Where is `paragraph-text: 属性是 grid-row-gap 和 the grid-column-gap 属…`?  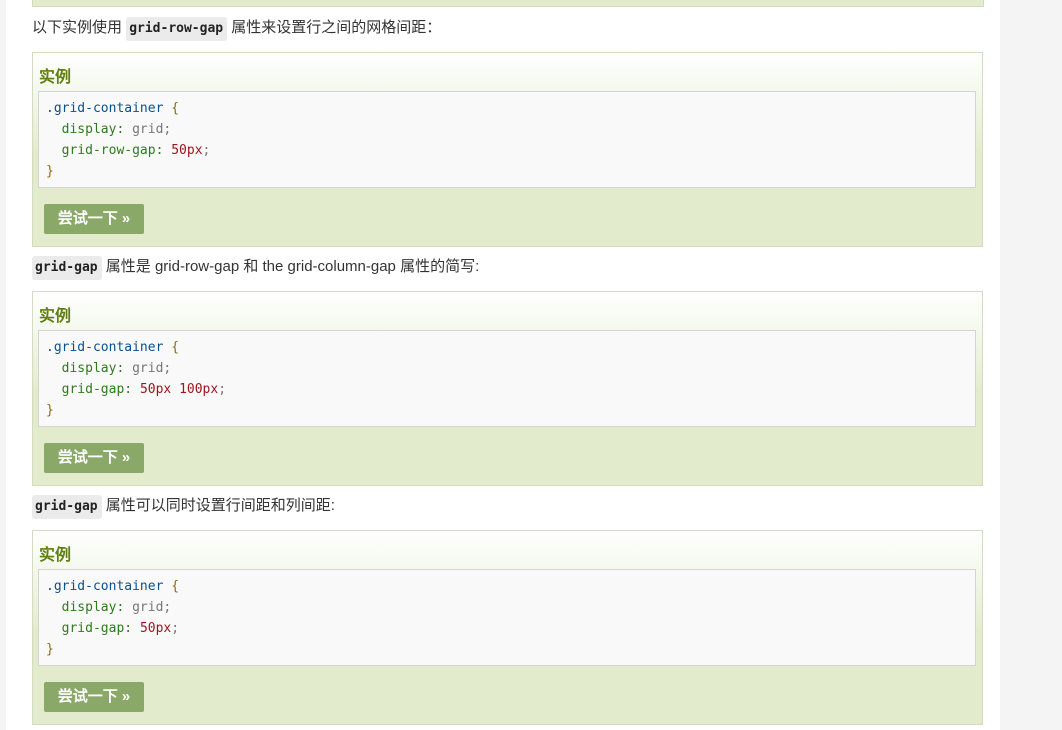
paragraph-text: 属性是 grid-row-gap 和 the grid-column-gap 属… is located at coordinates (292, 266).